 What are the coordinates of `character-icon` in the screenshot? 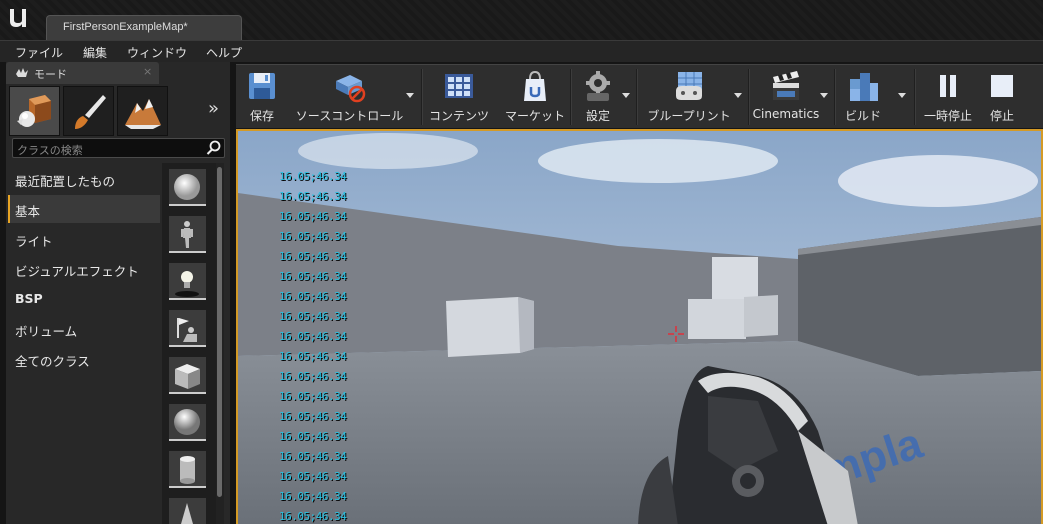 It's located at (187, 234).